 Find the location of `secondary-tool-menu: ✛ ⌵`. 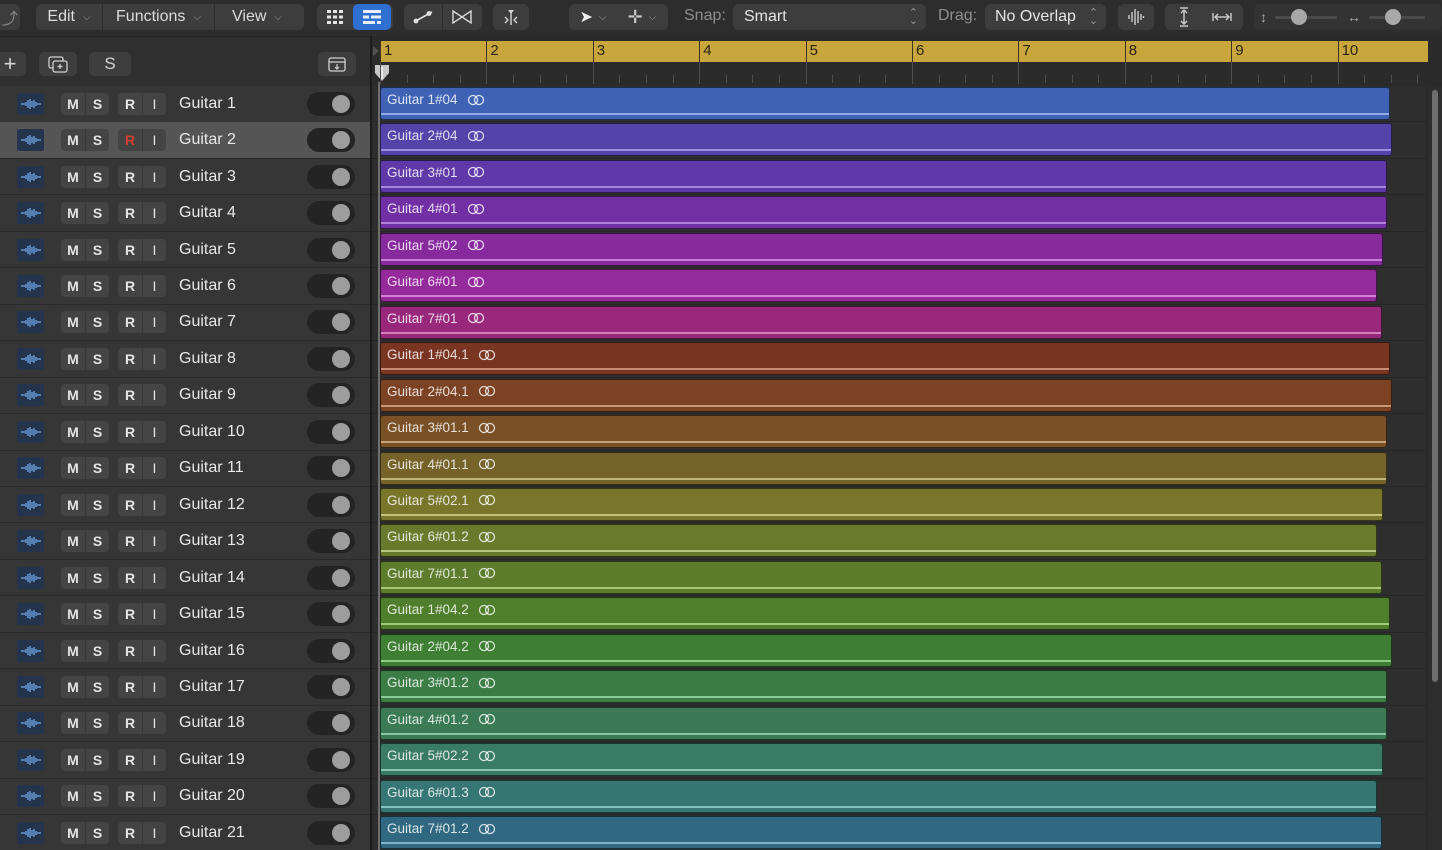

secondary-tool-menu: ✛ ⌵ is located at coordinates (642, 17).